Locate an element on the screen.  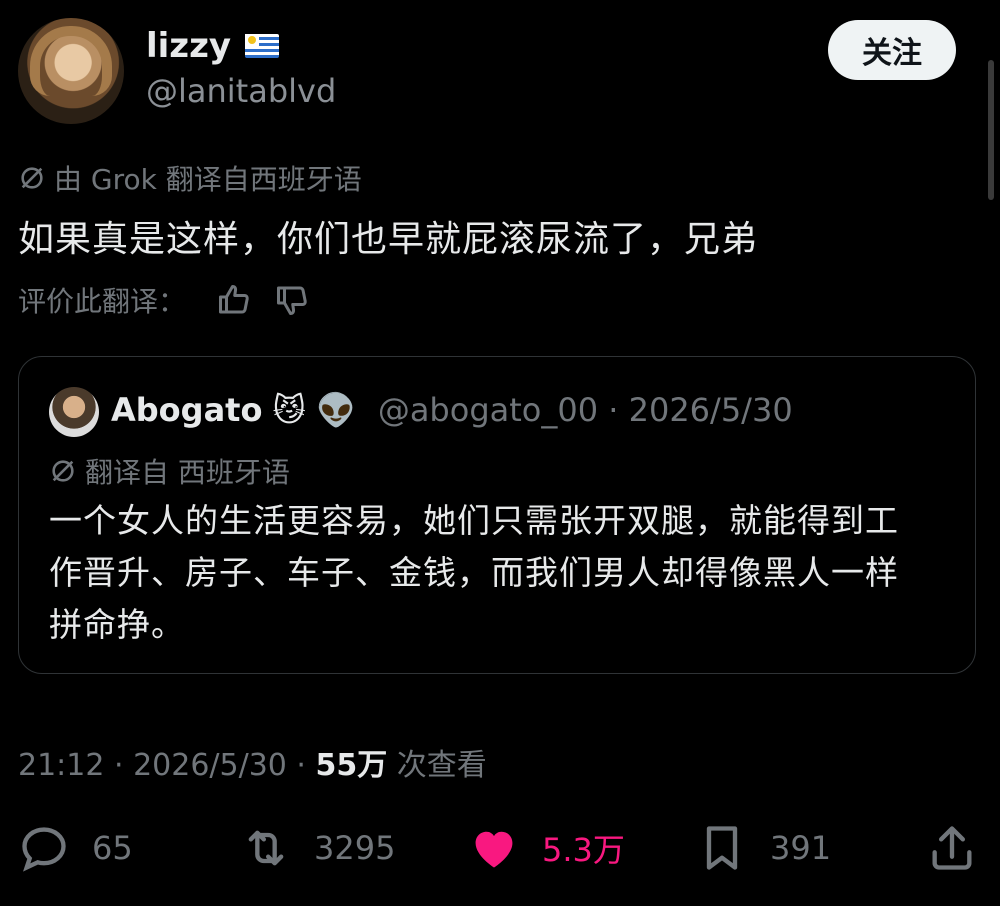
reply-button: 65 is located at coordinates (75, 848).